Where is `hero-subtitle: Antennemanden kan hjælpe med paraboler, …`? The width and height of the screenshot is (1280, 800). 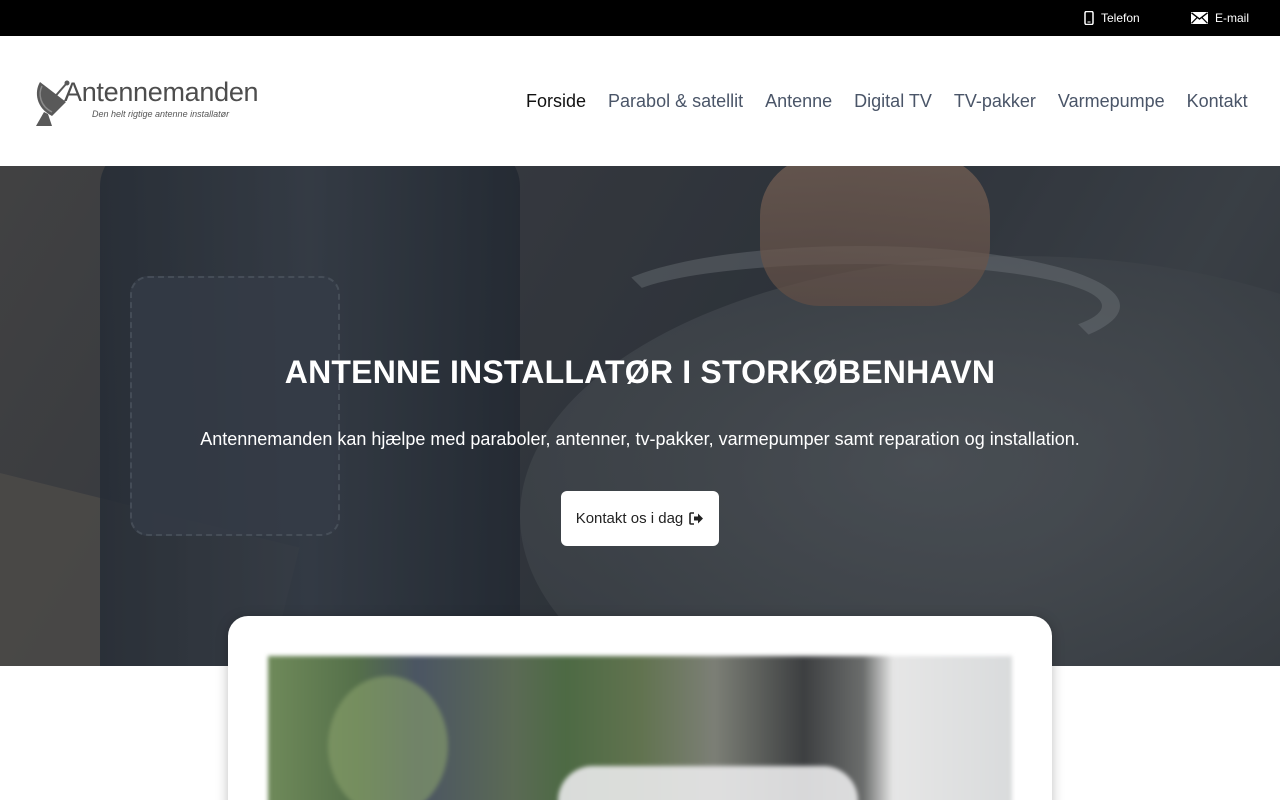 hero-subtitle: Antennemanden kan hjælpe med paraboler, … is located at coordinates (640, 439).